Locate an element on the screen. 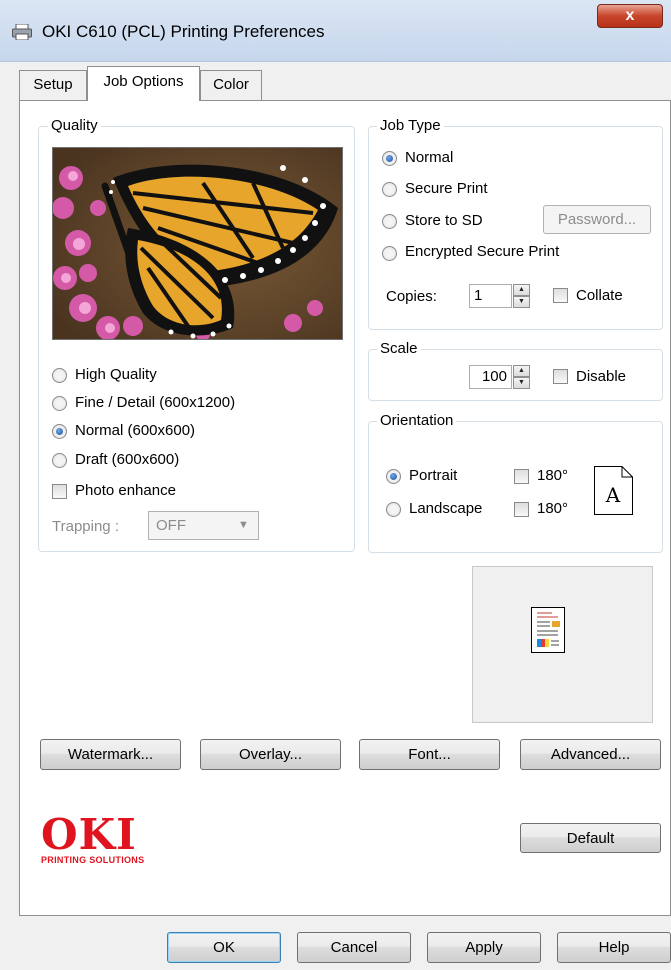 This screenshot has height=970, width=671. label-landscape: Landscape is located at coordinates (446, 508).